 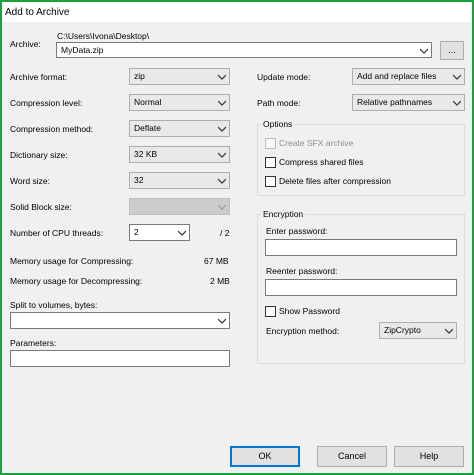 What do you see at coordinates (278, 124) in the screenshot?
I see `options-group-title: Options` at bounding box center [278, 124].